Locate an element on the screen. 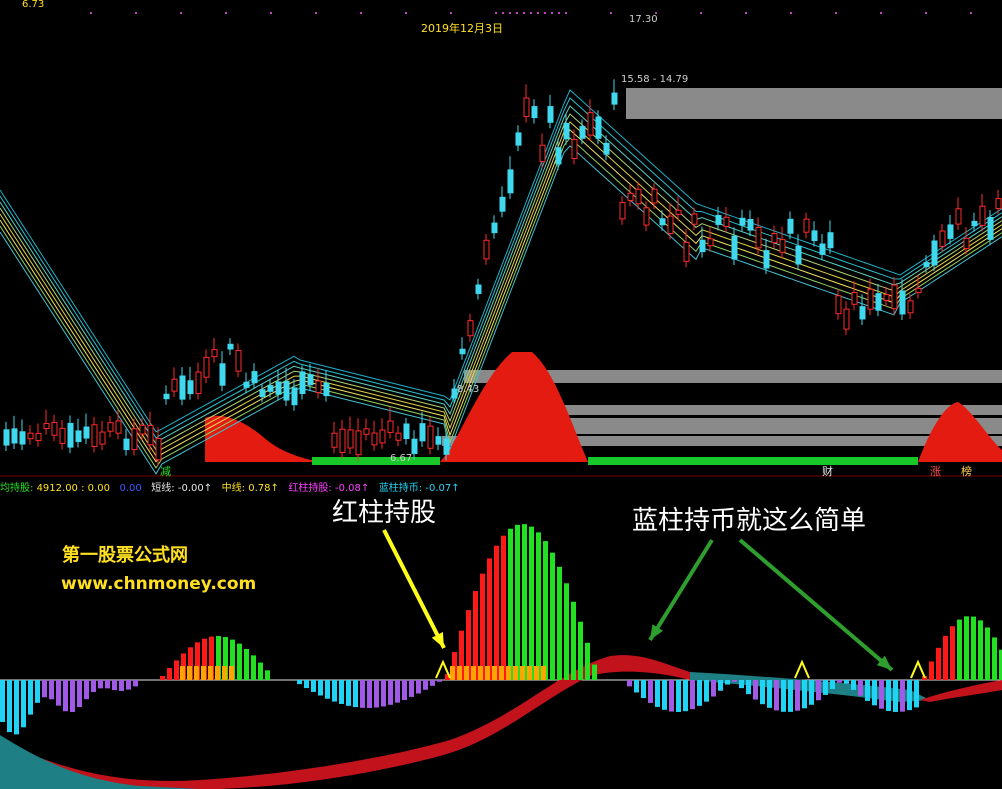 The height and width of the screenshot is (789, 1002). date-label: 2019年12月3日 is located at coordinates (462, 28).